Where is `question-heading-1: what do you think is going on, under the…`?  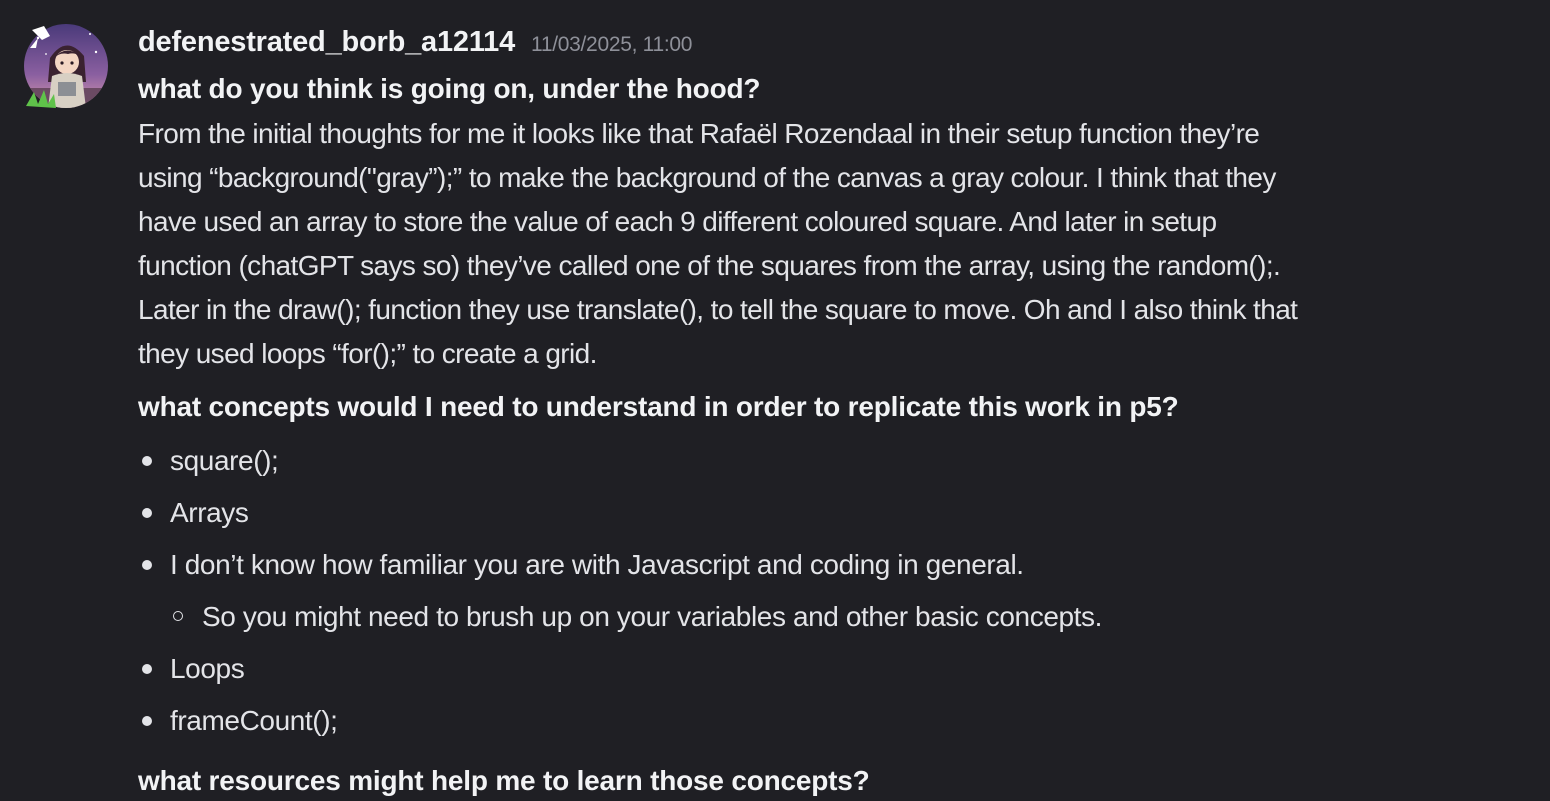
question-heading-1: what do you think is going on, under the… is located at coordinates (449, 88).